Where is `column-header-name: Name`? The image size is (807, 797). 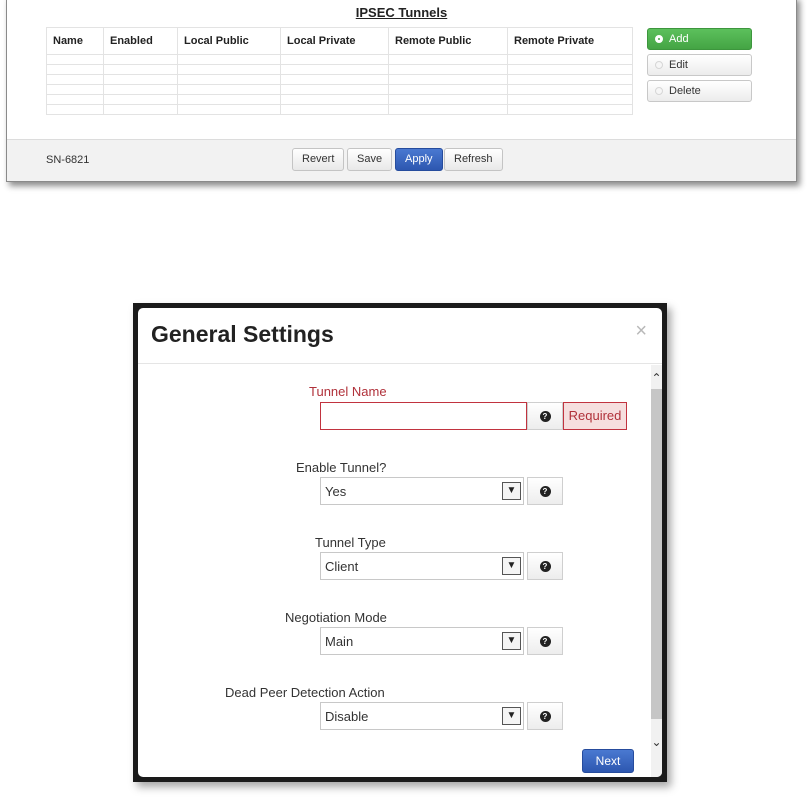
column-header-name: Name is located at coordinates (75, 41).